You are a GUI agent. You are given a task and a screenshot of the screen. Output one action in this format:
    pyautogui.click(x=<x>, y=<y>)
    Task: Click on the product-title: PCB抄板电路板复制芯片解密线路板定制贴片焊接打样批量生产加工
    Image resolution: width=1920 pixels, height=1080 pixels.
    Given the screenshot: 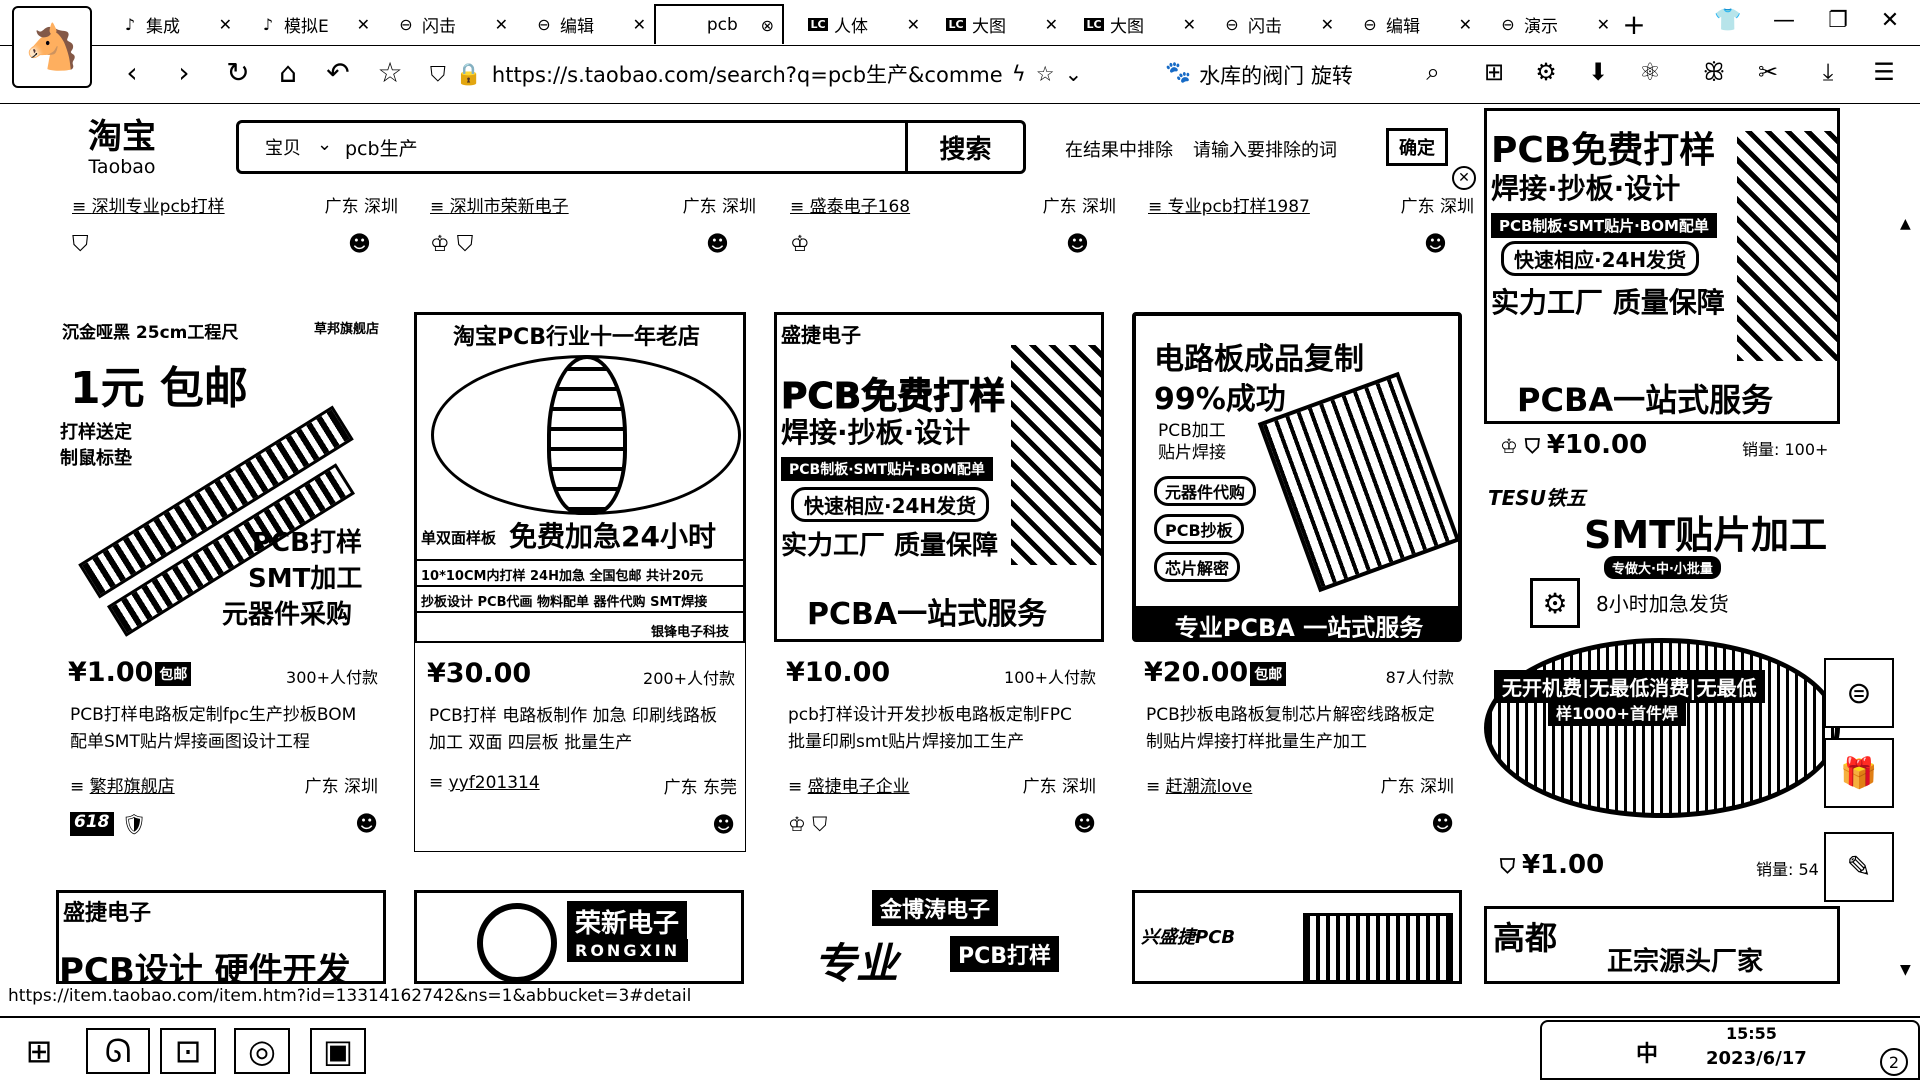 What is the action you would take?
    pyautogui.click(x=1296, y=729)
    